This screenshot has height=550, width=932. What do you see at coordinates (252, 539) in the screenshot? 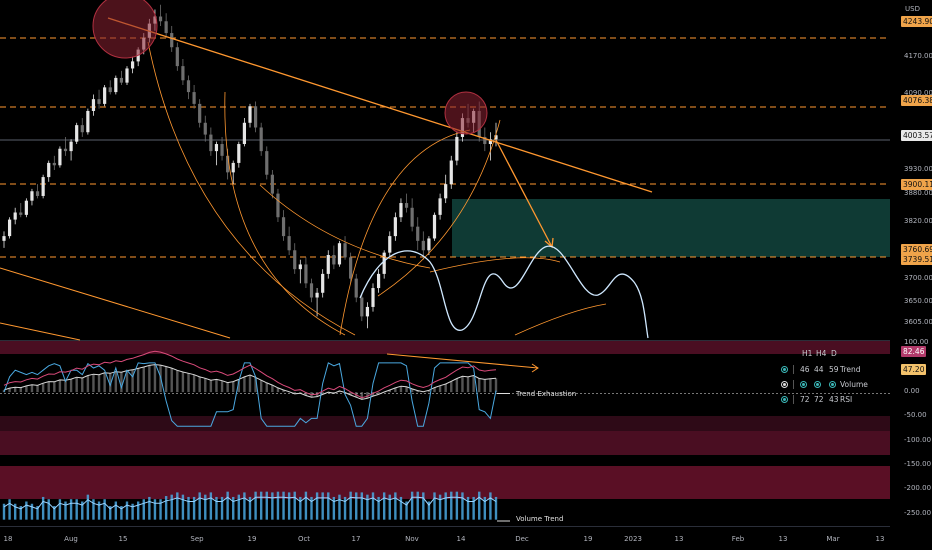
I see `time-tick: 19` at bounding box center [252, 539].